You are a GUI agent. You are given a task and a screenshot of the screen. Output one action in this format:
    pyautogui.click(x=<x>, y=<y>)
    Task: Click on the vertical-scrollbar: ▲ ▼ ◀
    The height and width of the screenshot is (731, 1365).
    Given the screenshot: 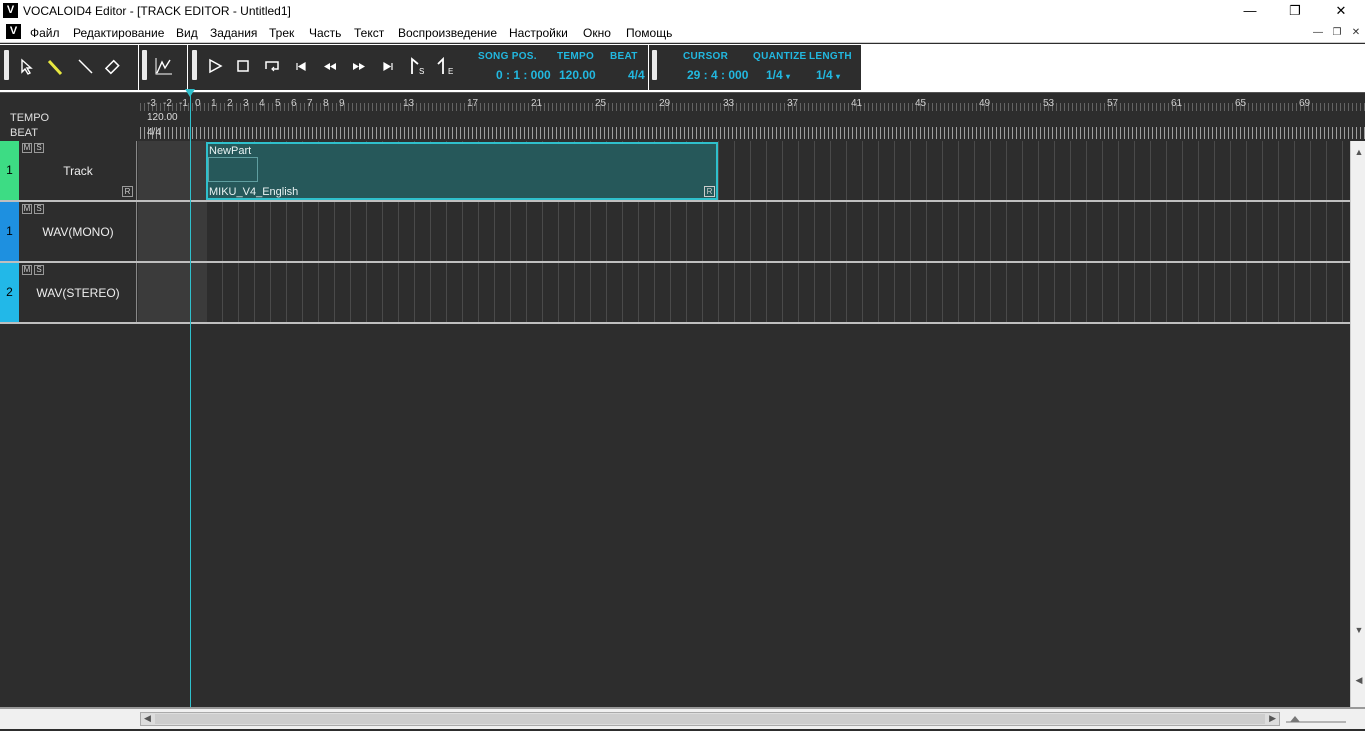 What is the action you would take?
    pyautogui.click(x=1357, y=424)
    